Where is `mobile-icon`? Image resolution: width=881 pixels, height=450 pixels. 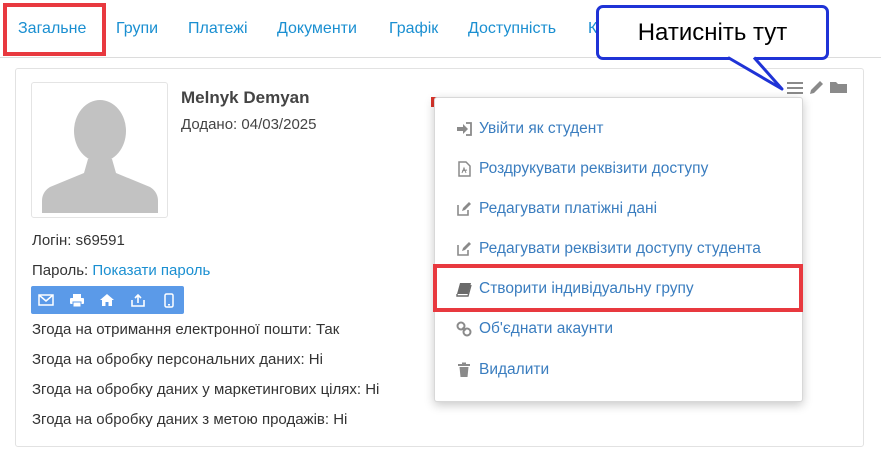 mobile-icon is located at coordinates (168, 300).